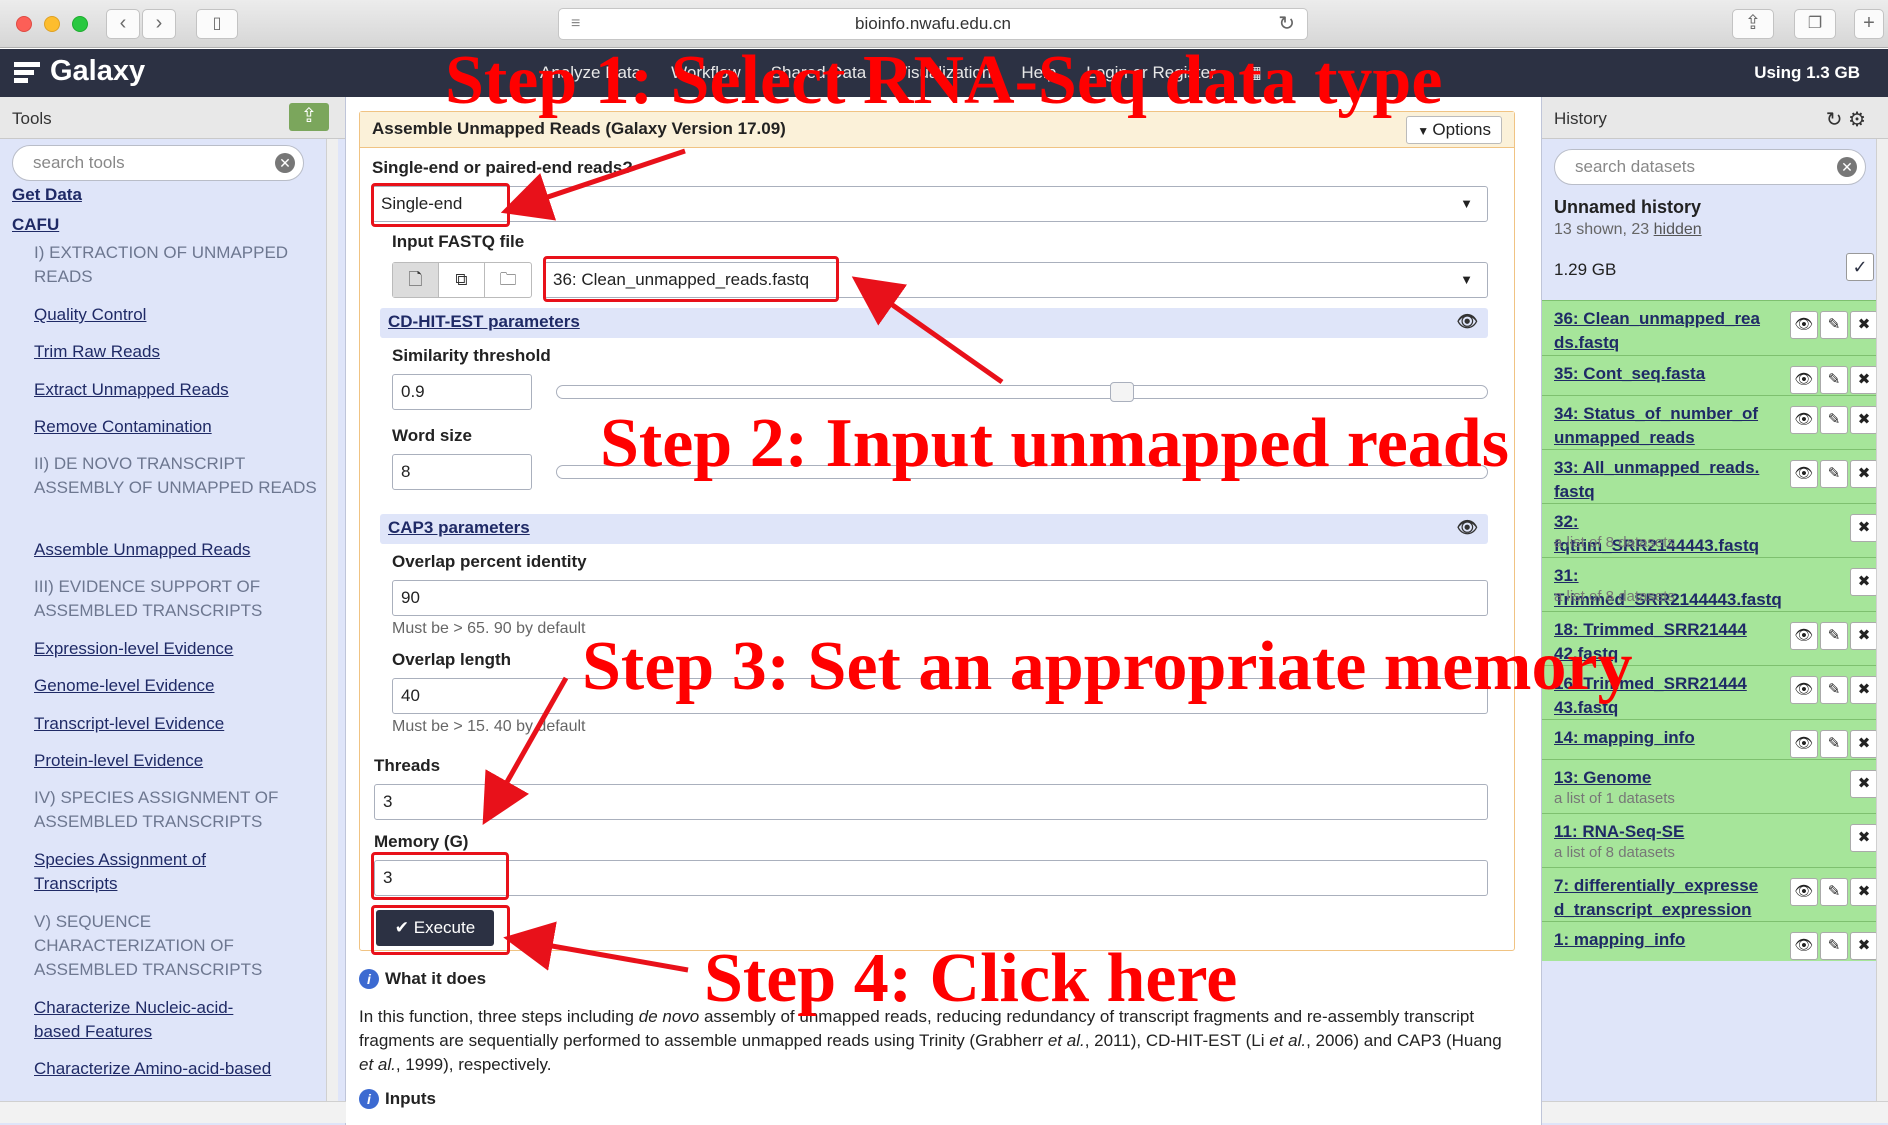  What do you see at coordinates (593, 184) in the screenshot?
I see `arrow-step1` at bounding box center [593, 184].